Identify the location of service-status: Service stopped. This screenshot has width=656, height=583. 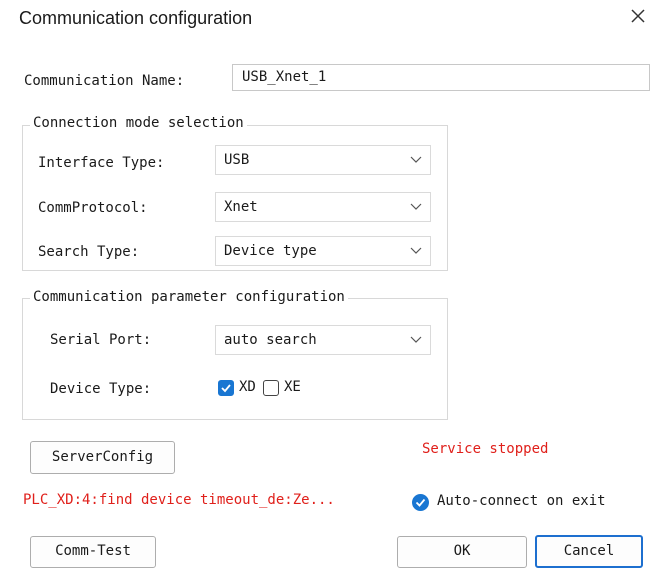
(485, 449).